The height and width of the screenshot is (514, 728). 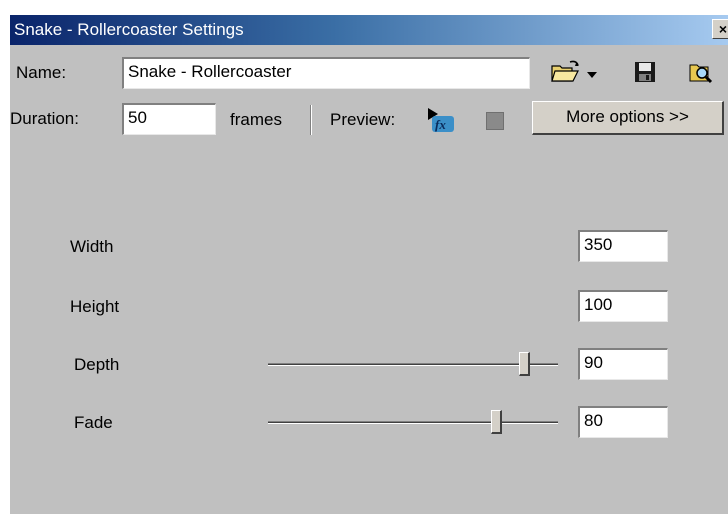 I want to click on height-input: 100, so click(x=623, y=306).